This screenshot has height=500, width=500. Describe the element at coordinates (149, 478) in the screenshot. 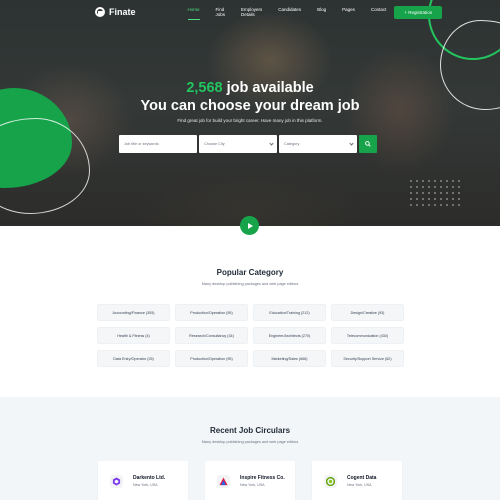

I see `company-name: Darkento Ltd.` at that location.